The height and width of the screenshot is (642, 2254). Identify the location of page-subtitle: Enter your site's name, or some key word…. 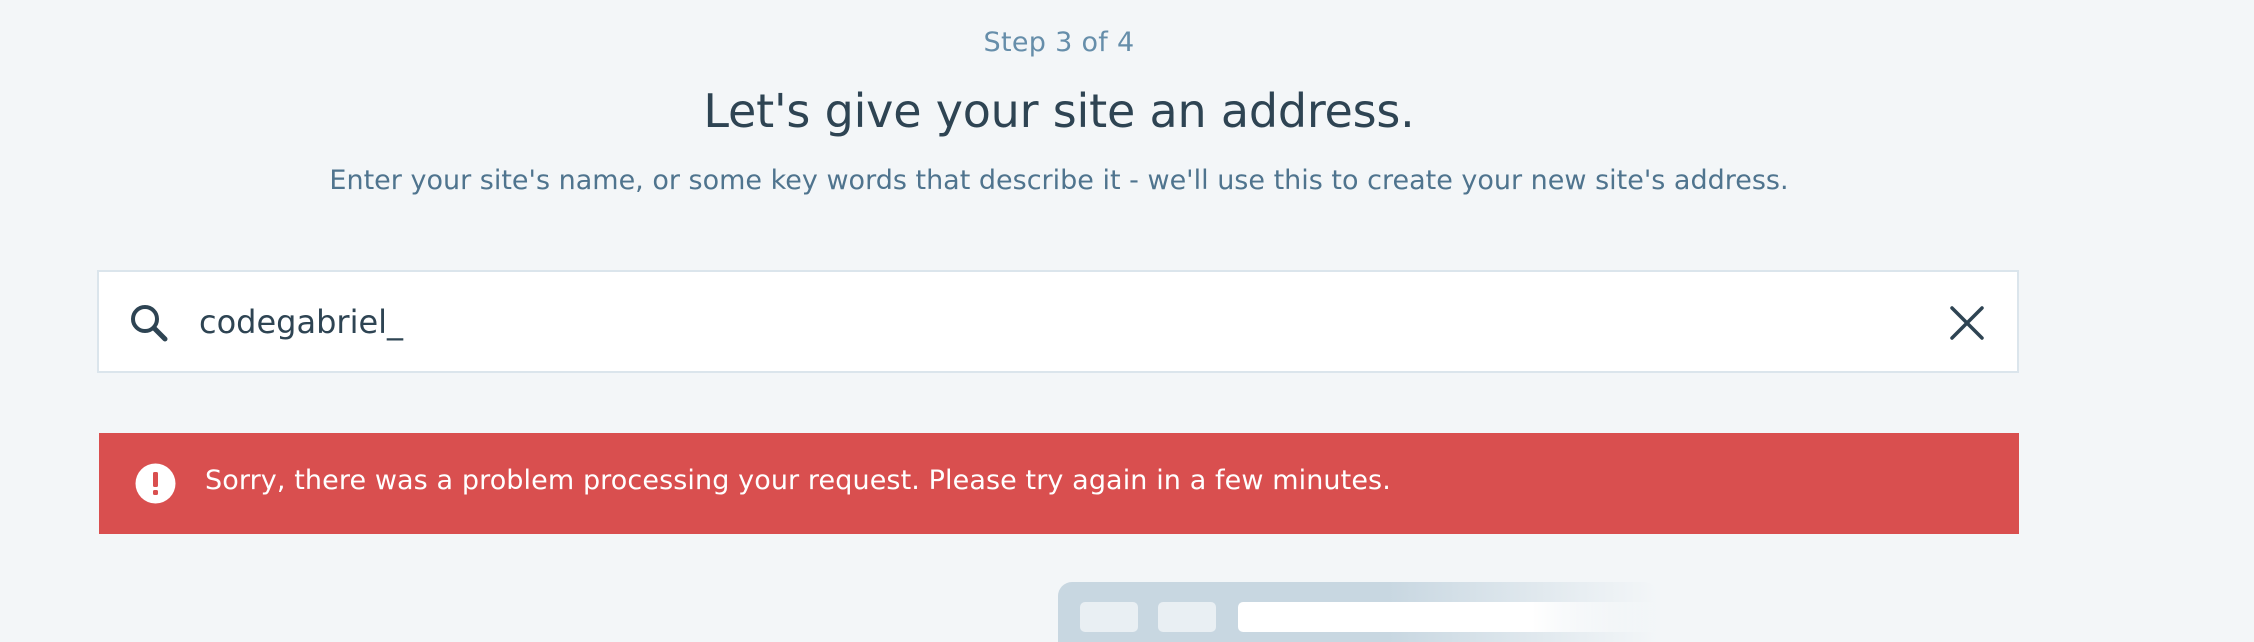
(1059, 180).